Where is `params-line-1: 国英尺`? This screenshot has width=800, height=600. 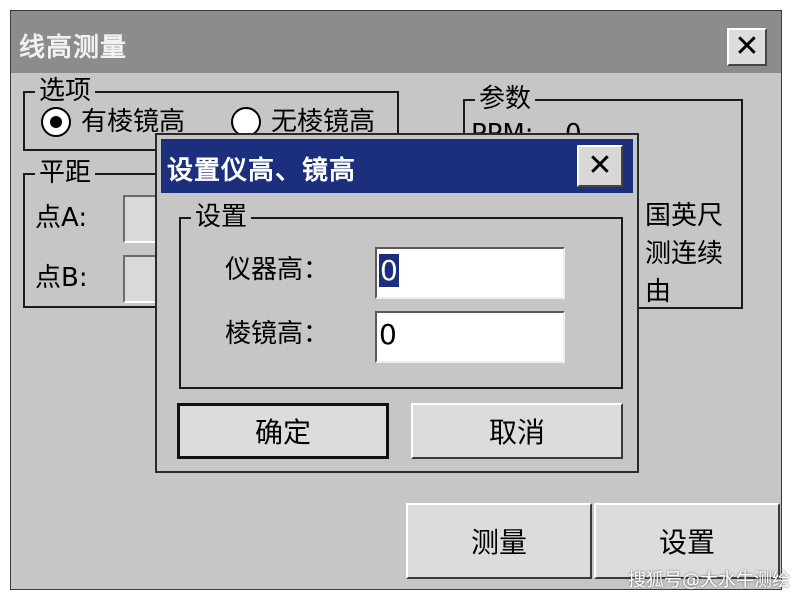 params-line-1: 国英尺 is located at coordinates (684, 216).